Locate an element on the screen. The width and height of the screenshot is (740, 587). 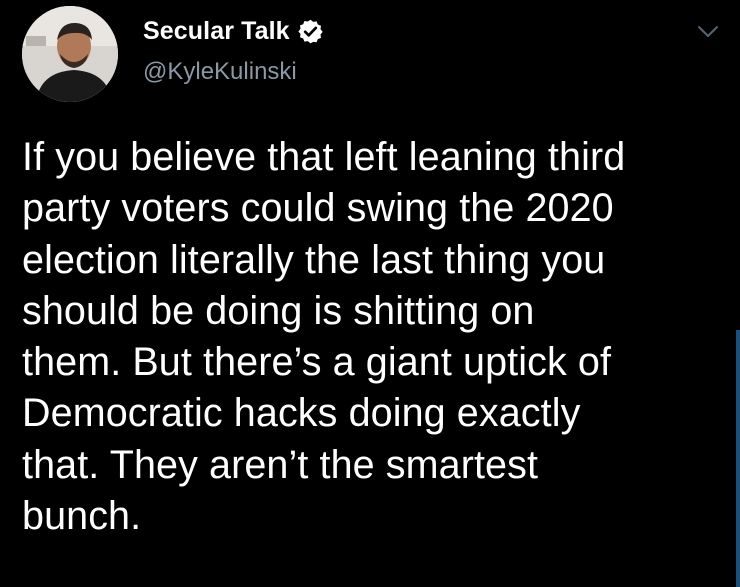
author-display-name: Secular Talk is located at coordinates (216, 31).